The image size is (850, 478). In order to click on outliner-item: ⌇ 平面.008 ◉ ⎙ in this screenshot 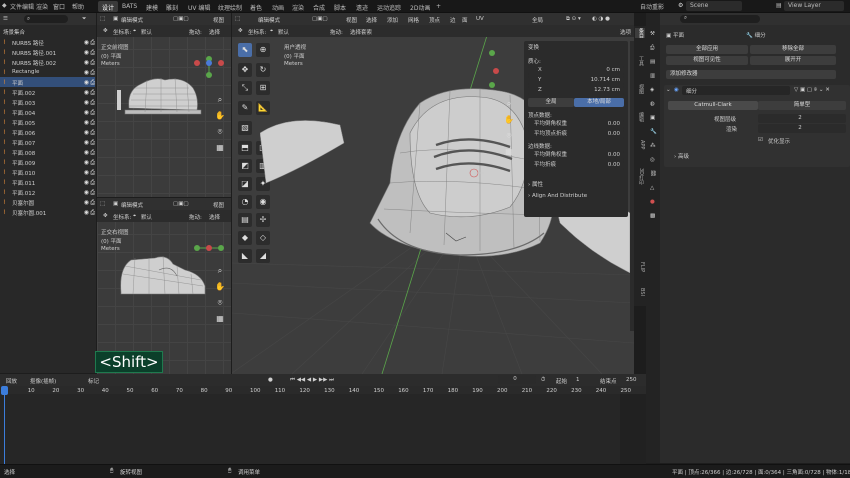, I will do `click(47, 152)`.